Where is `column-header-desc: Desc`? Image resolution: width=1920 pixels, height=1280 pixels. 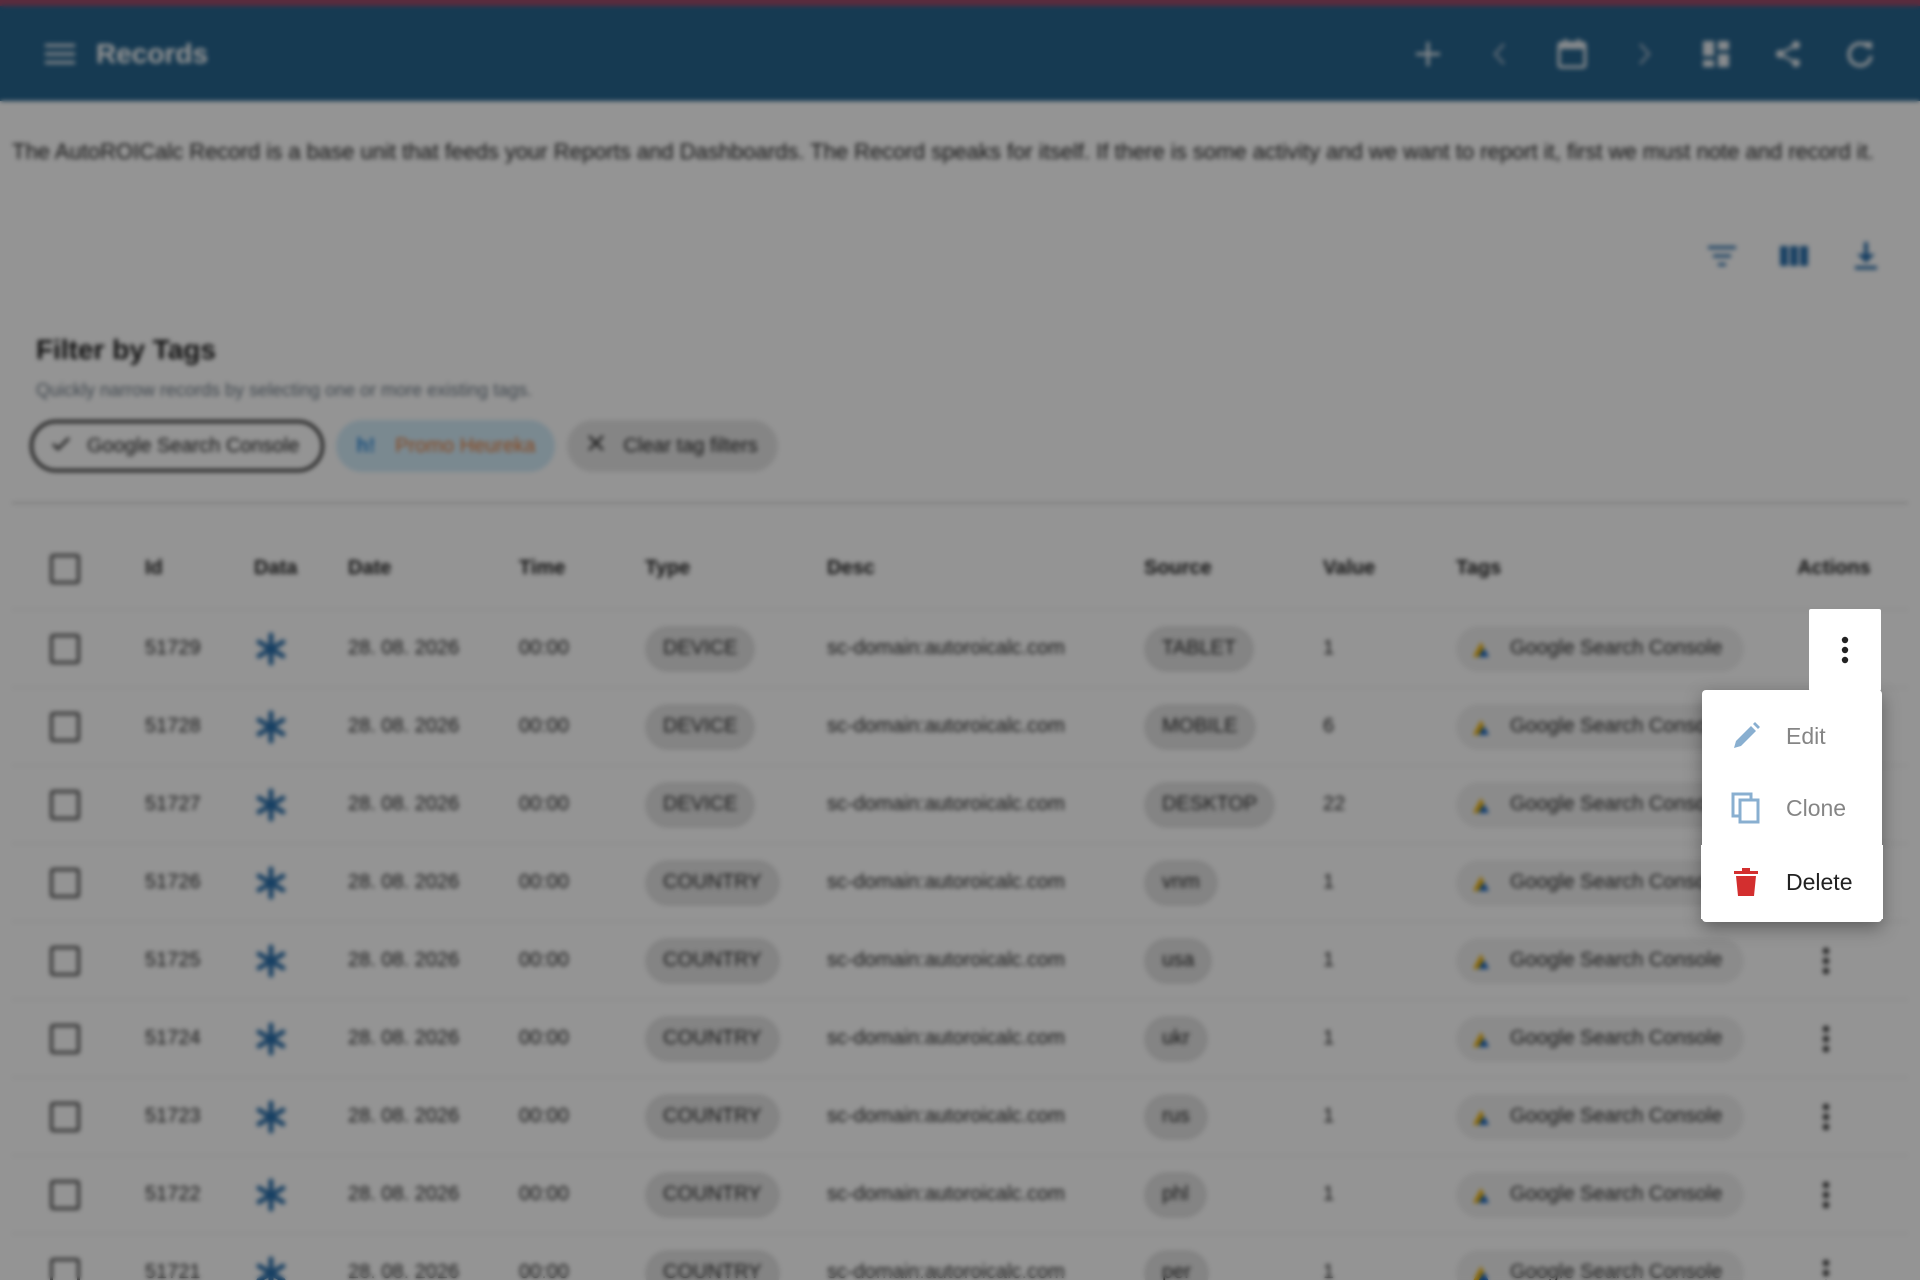
column-header-desc: Desc is located at coordinates (851, 568).